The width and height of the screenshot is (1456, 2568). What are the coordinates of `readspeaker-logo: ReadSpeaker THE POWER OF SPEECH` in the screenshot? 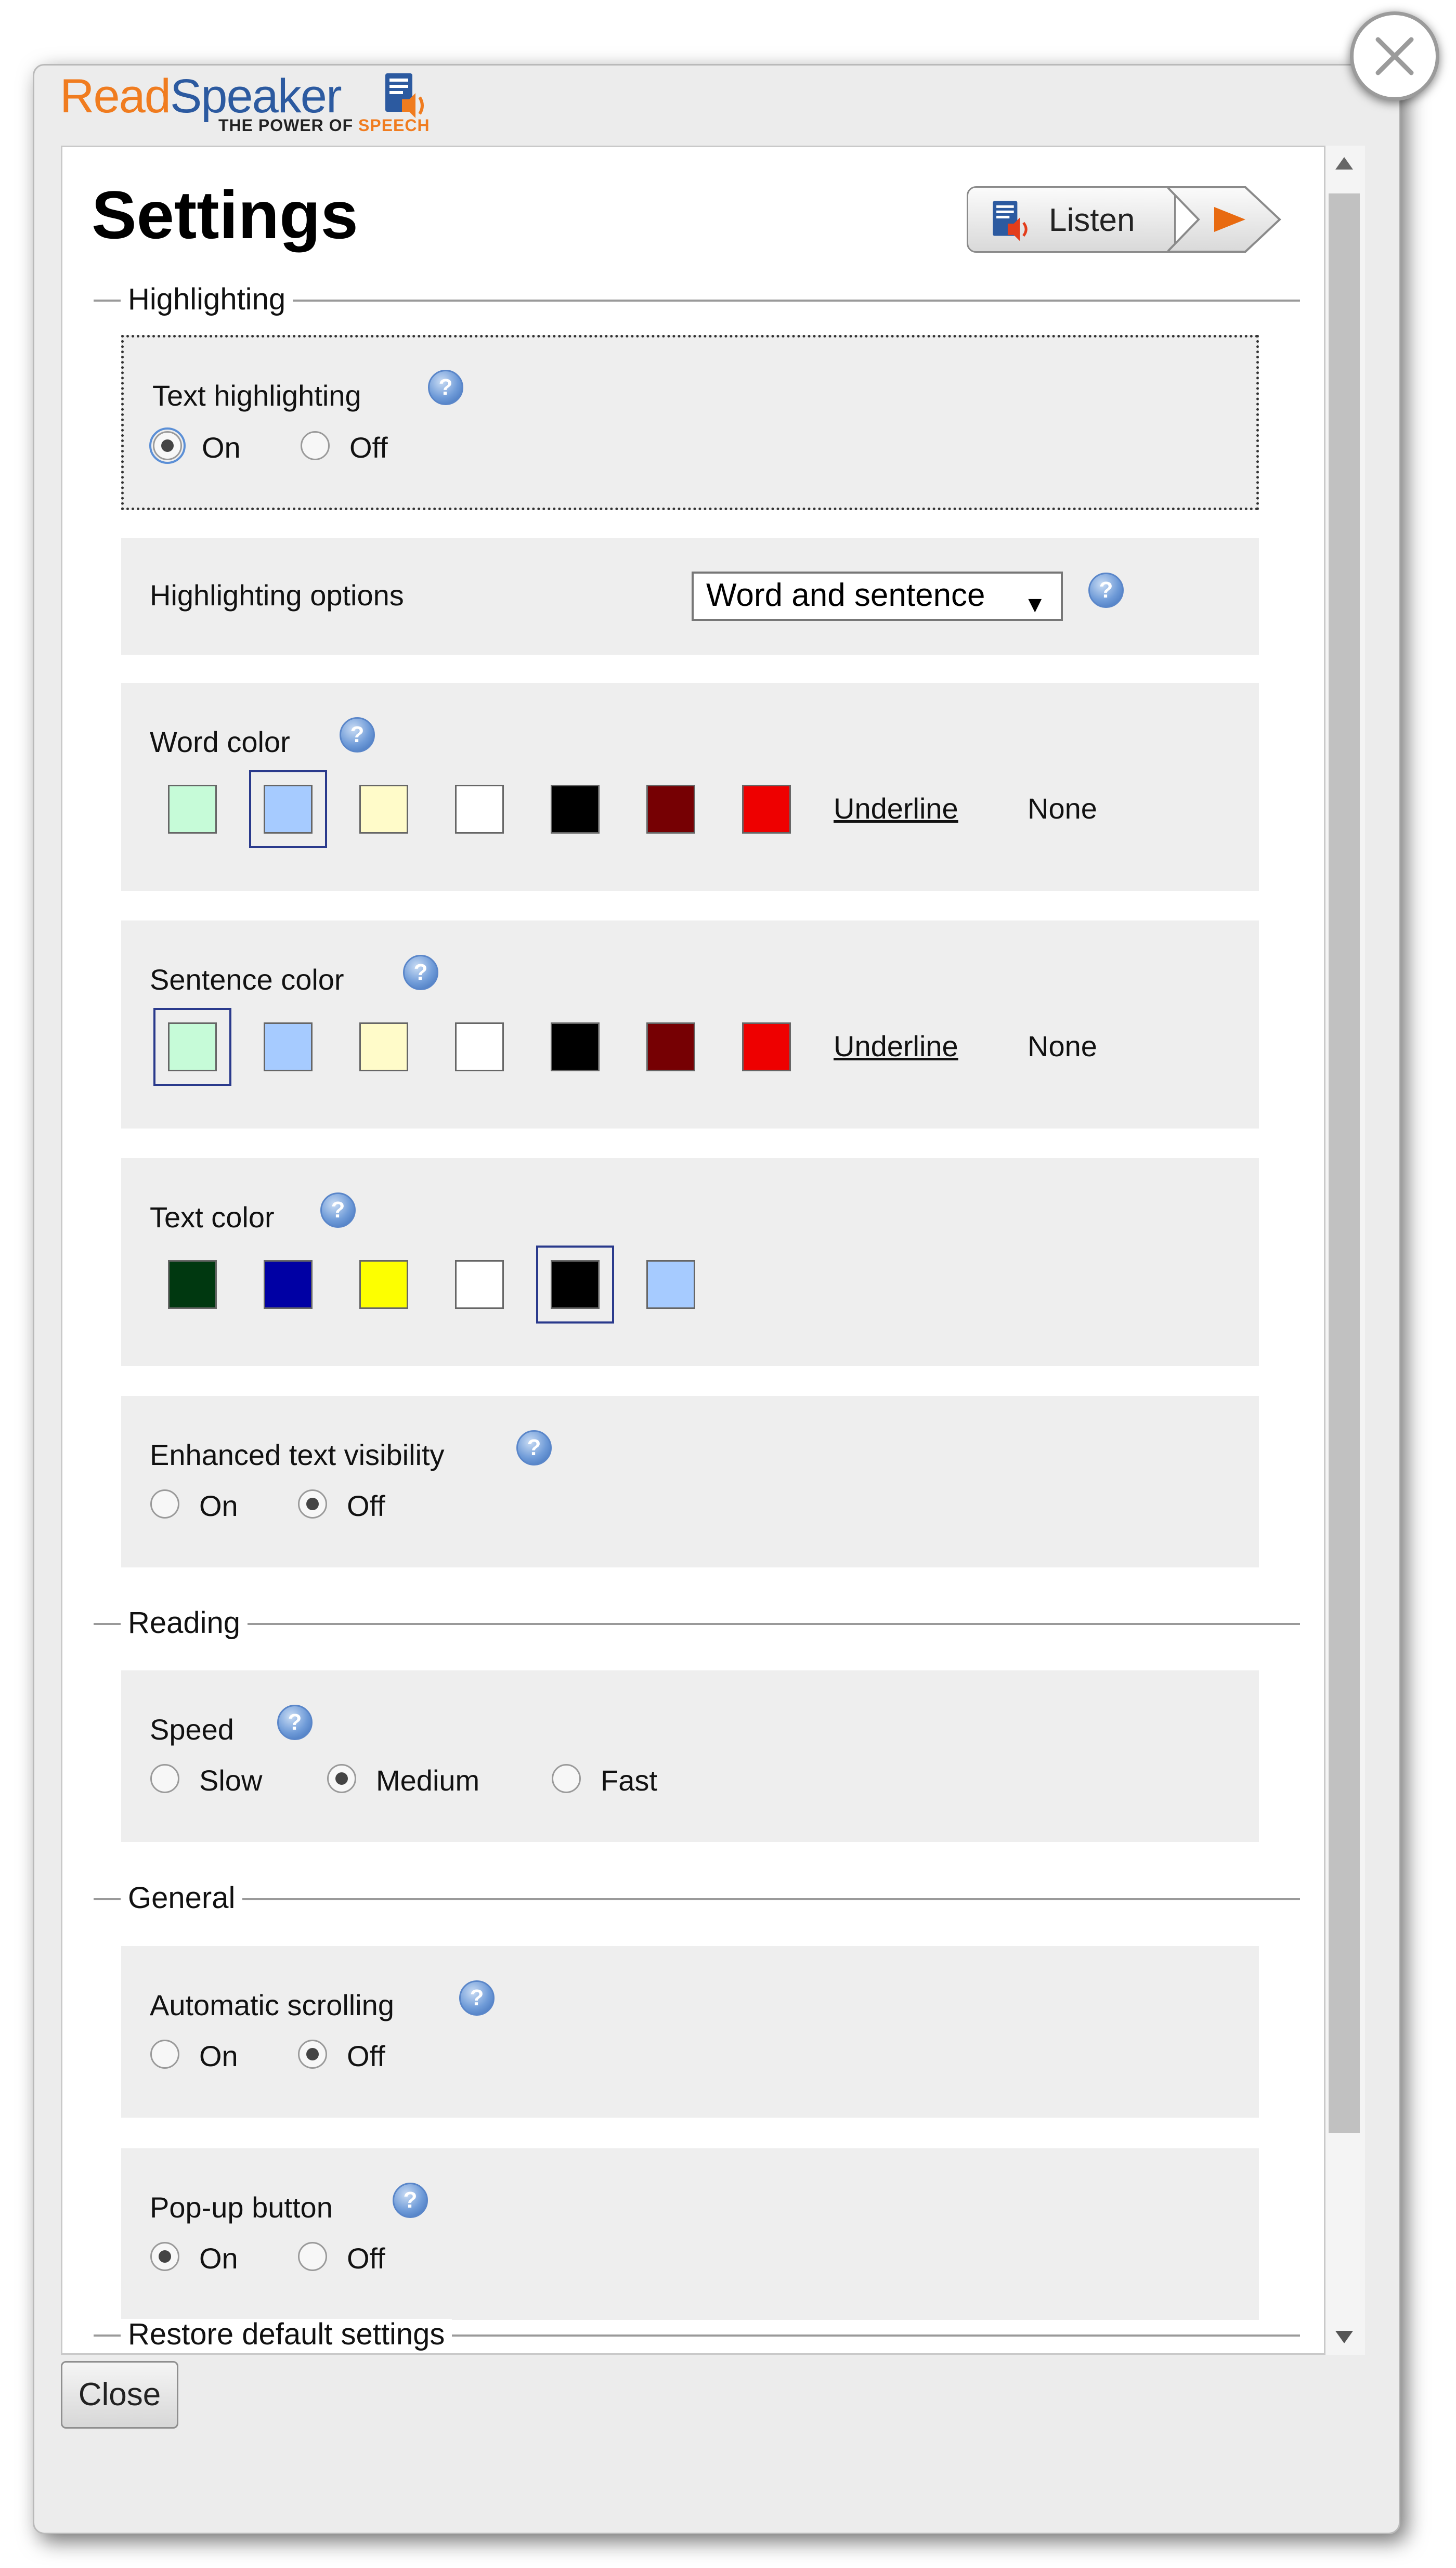 It's located at (247, 102).